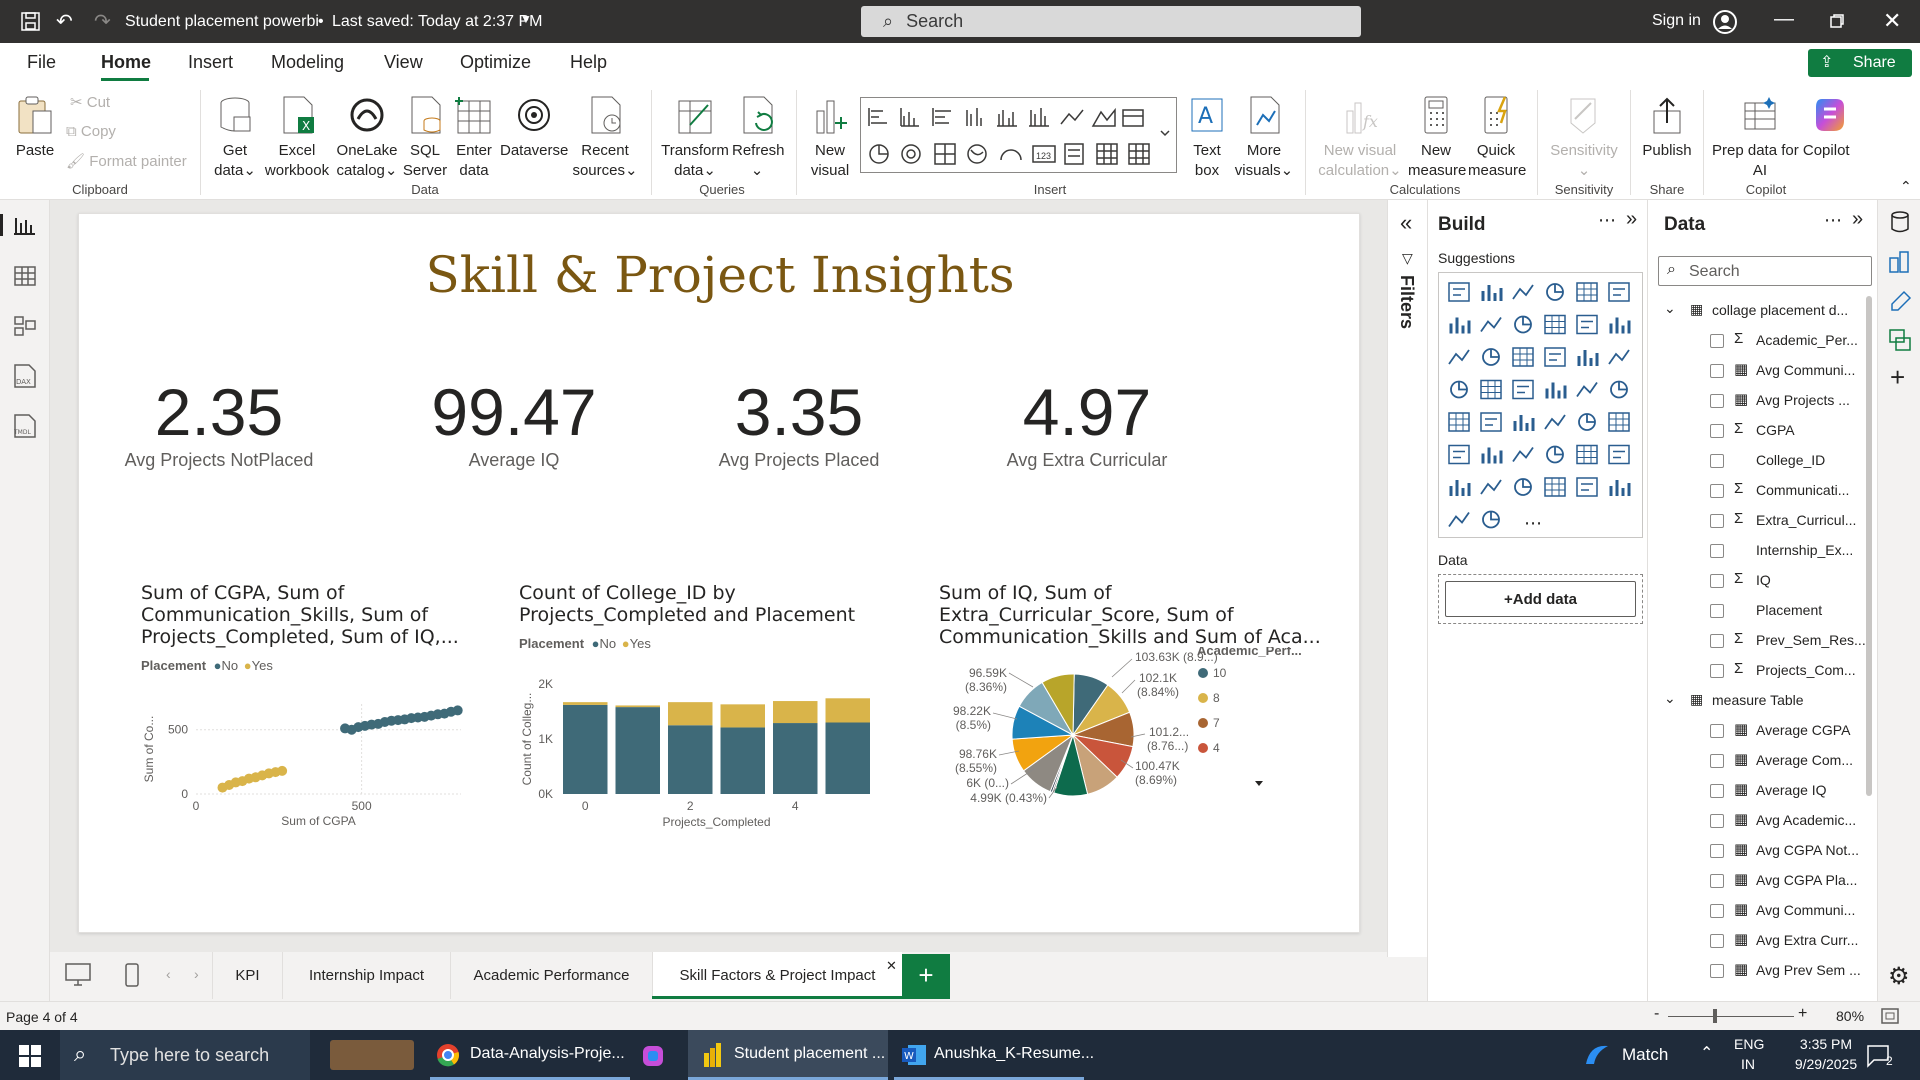  I want to click on tab-internship-impact: Internship Impact, so click(366, 975).